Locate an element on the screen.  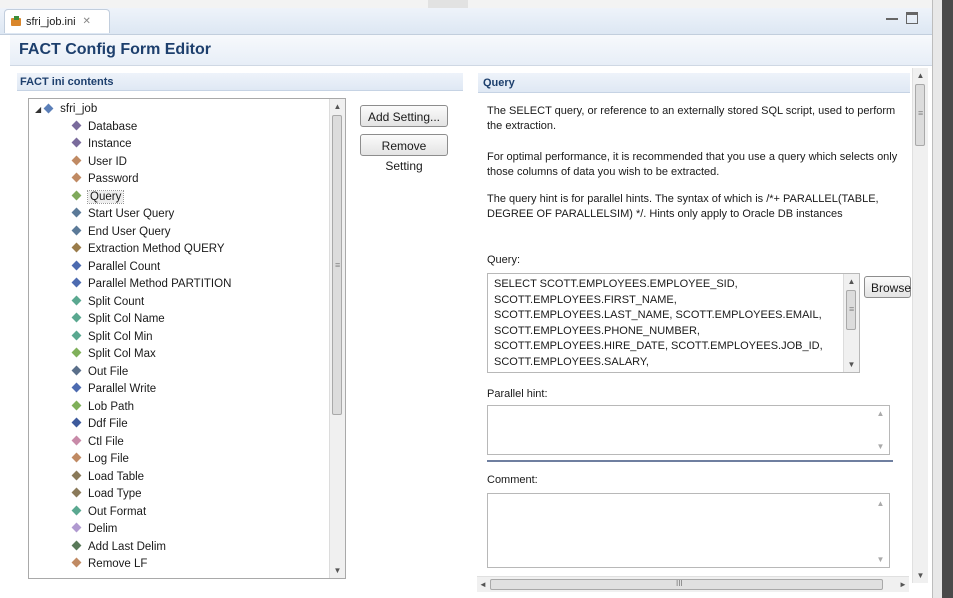
parallel-hint-scrollbar: ▲ ▼ is located at coordinates (881, 430).